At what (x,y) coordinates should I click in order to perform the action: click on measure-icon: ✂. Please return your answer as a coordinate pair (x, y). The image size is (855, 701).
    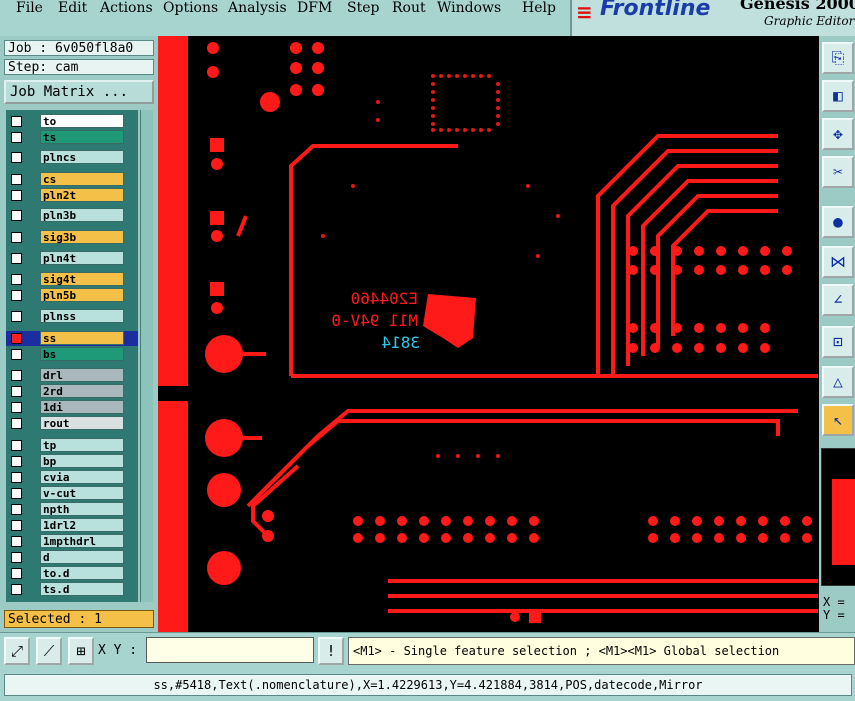
    Looking at the image, I should click on (838, 172).